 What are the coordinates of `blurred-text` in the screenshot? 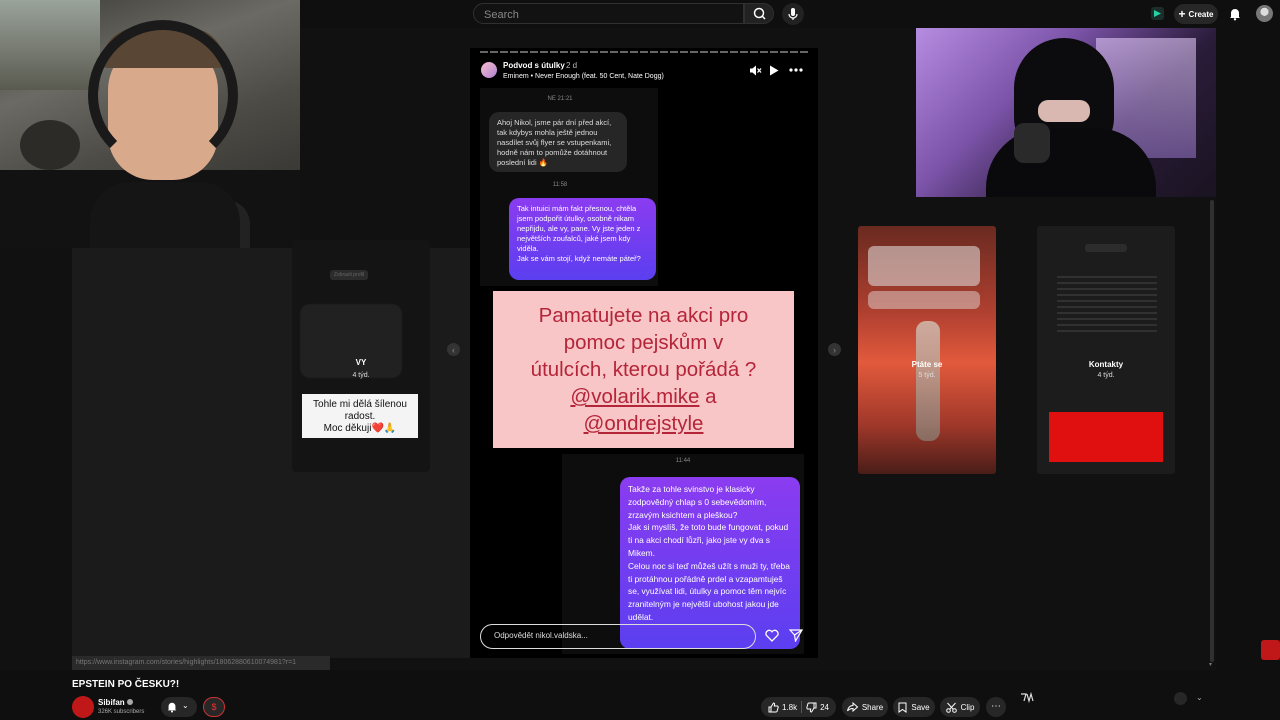 It's located at (1107, 306).